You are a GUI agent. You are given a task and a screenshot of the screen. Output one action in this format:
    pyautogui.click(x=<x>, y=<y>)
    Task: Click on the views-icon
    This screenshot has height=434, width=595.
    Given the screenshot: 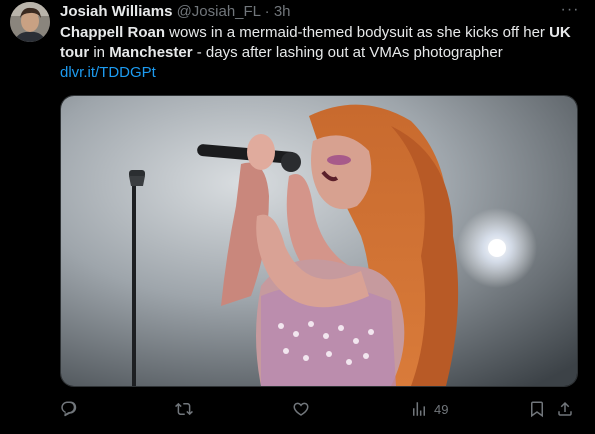 What is the action you would take?
    pyautogui.click(x=419, y=409)
    